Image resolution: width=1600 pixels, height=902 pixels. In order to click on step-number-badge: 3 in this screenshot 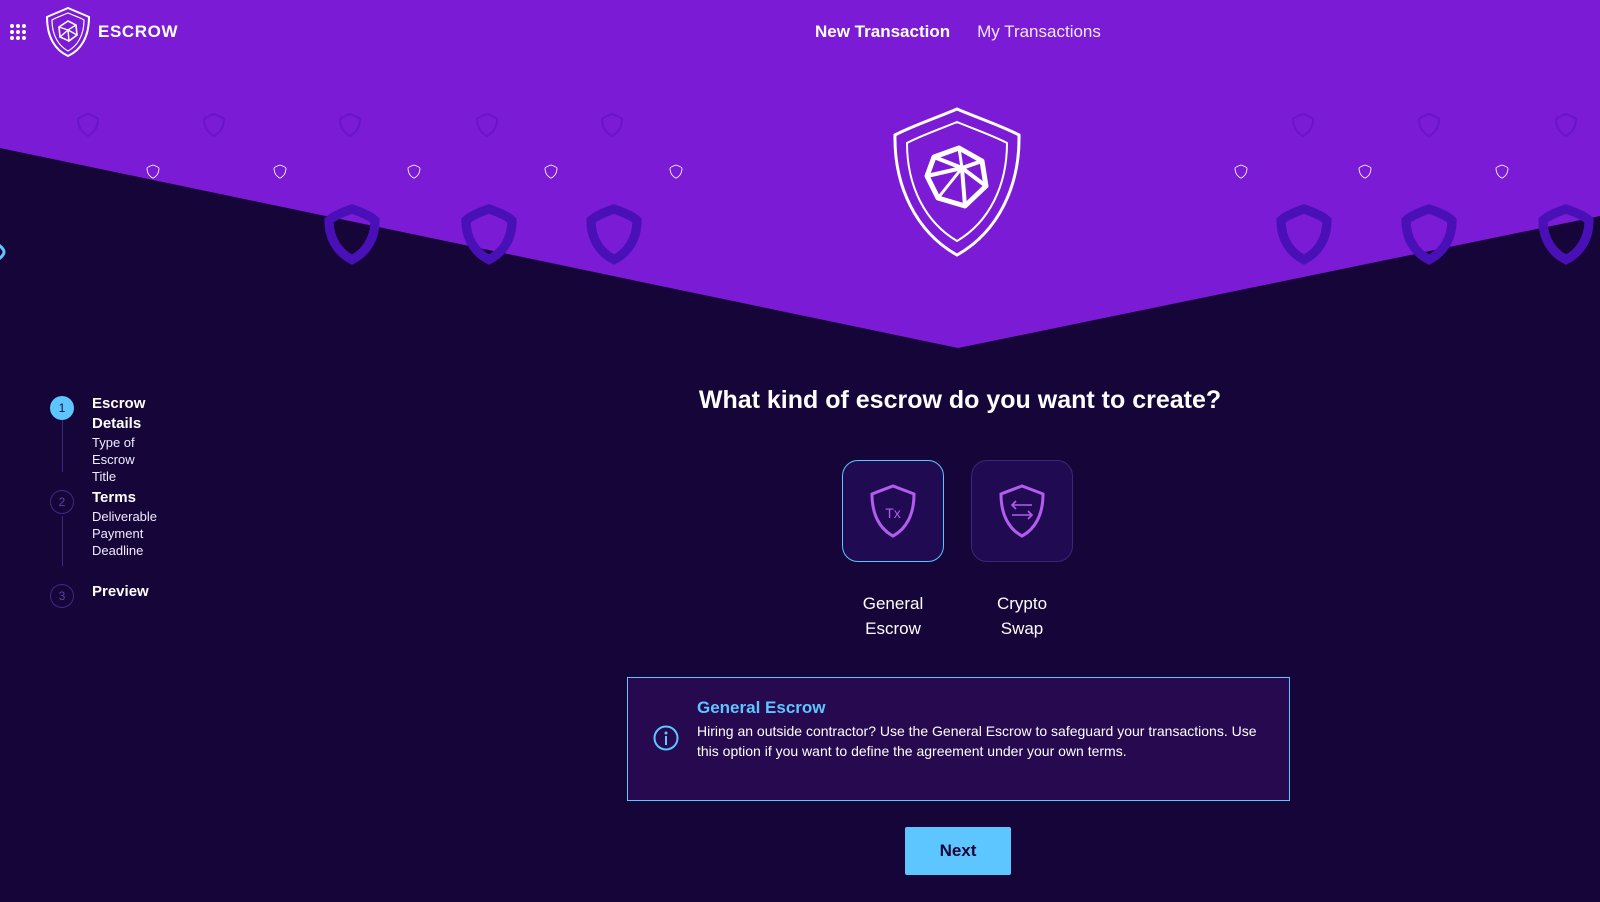, I will do `click(62, 596)`.